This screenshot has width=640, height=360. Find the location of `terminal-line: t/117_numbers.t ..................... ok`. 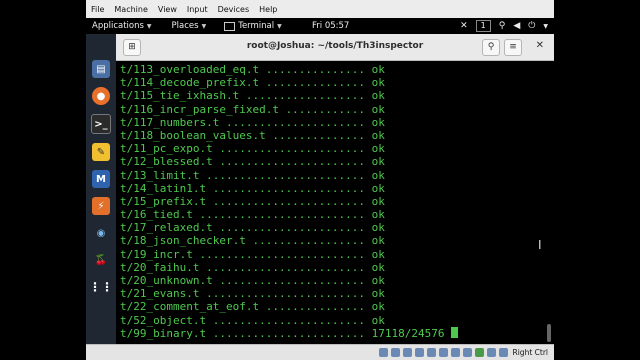

terminal-line: t/117_numbers.t ..................... ok is located at coordinates (252, 122).